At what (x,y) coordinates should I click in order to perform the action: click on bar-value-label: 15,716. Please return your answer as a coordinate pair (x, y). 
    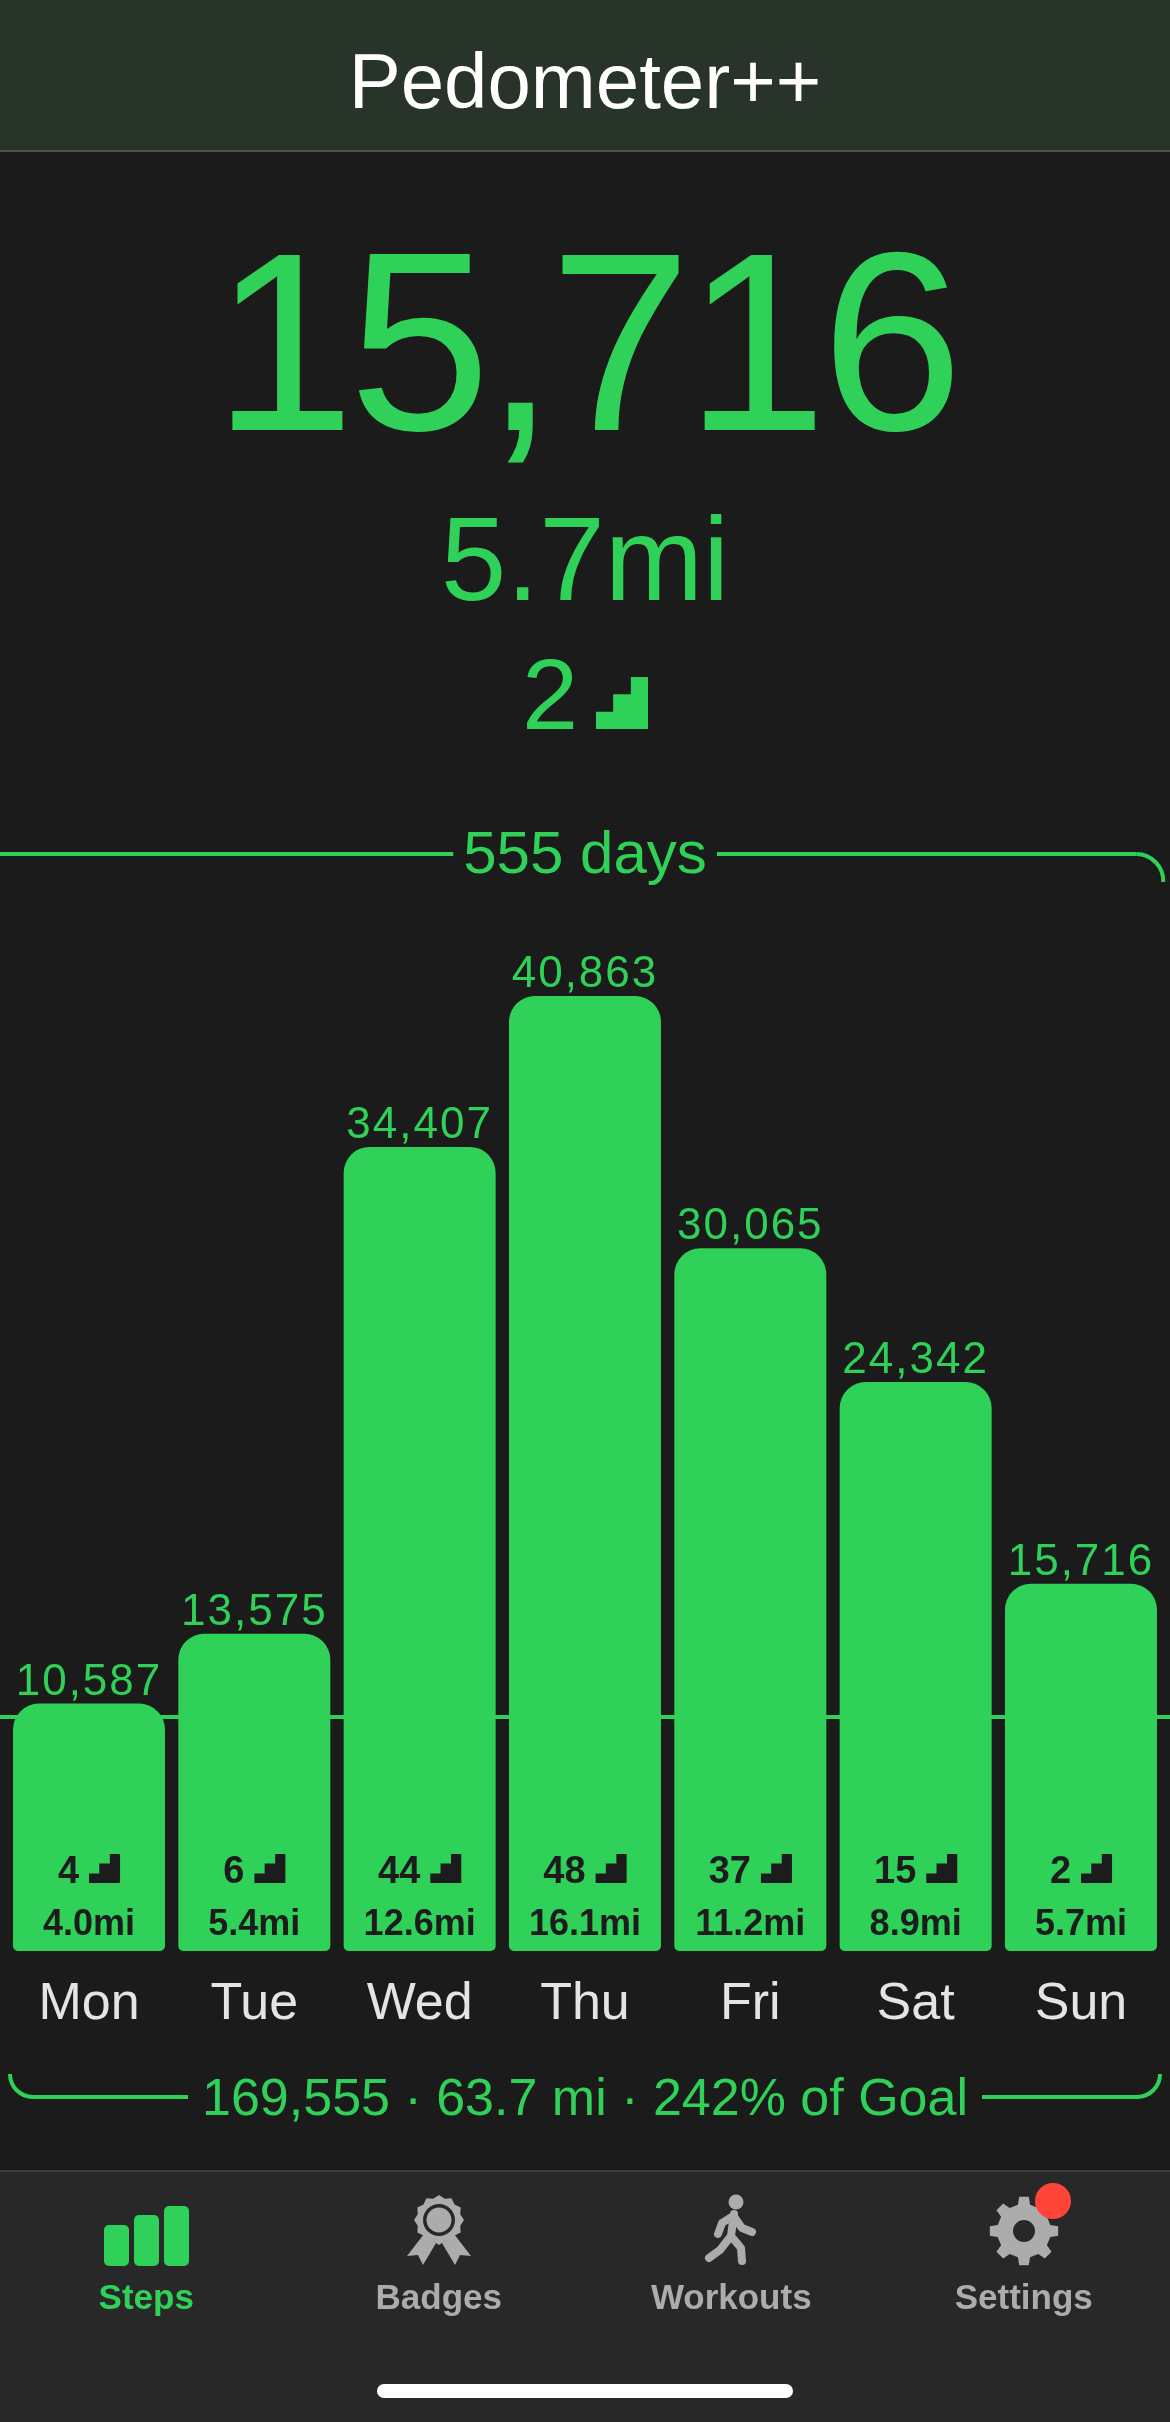
    Looking at the image, I should click on (1081, 1559).